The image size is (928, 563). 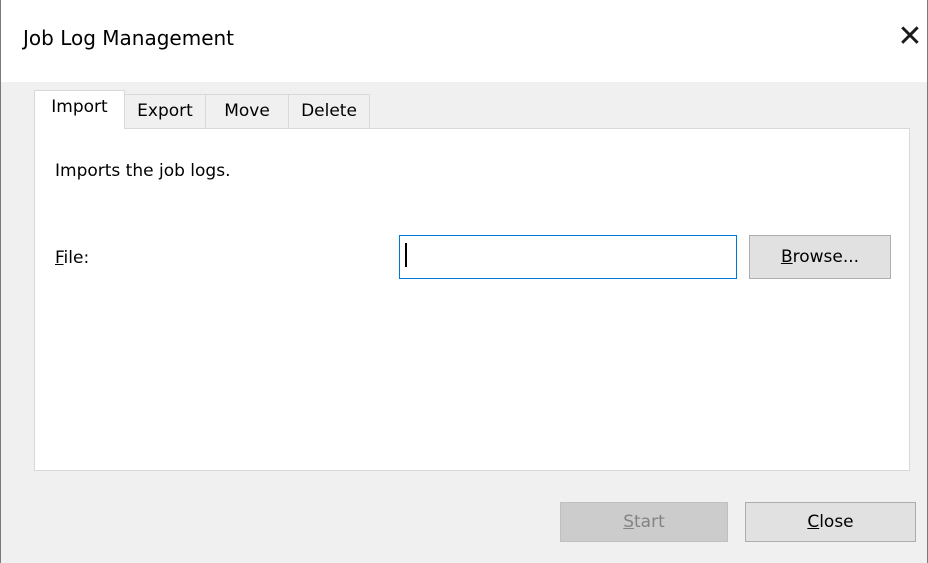 What do you see at coordinates (79, 109) in the screenshot?
I see `tab-import: Import` at bounding box center [79, 109].